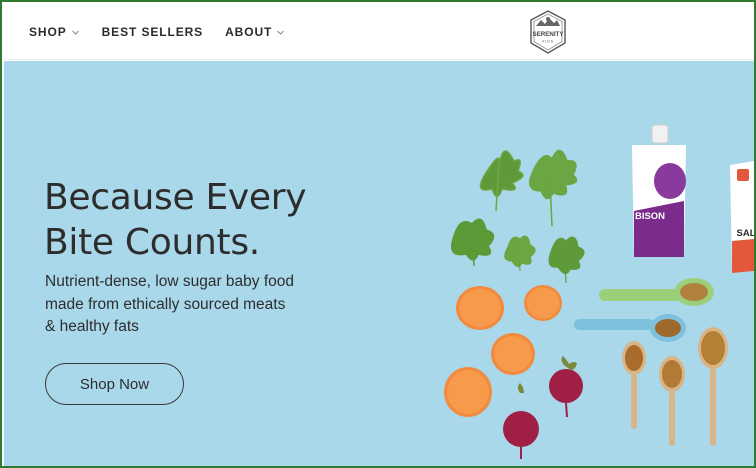 This screenshot has height=468, width=756. Describe the element at coordinates (92, 326) in the screenshot. I see `subtext-line-3: & healthy fats` at that location.